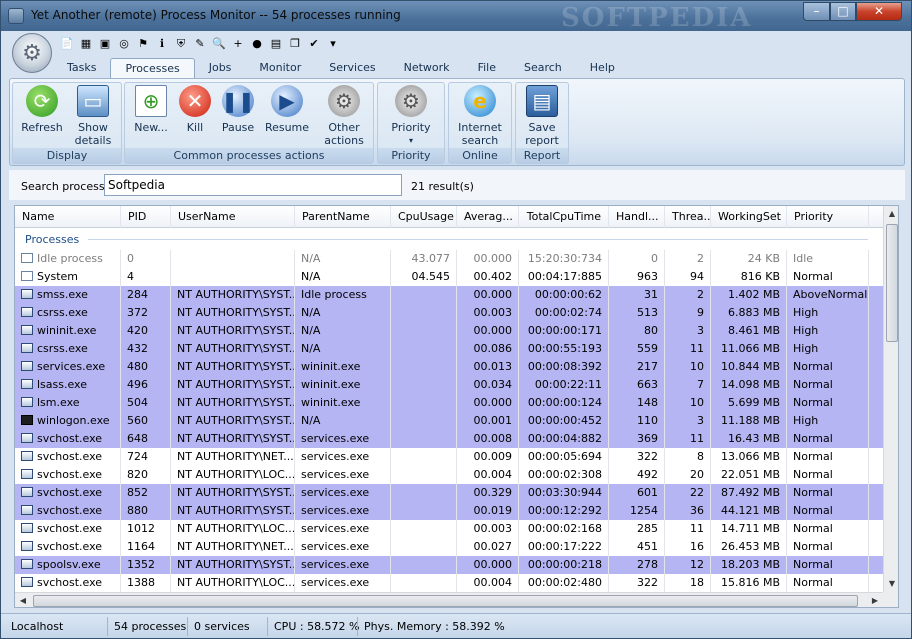 The width and height of the screenshot is (912, 639). I want to click on internet-search-button: e Internet search, so click(480, 116).